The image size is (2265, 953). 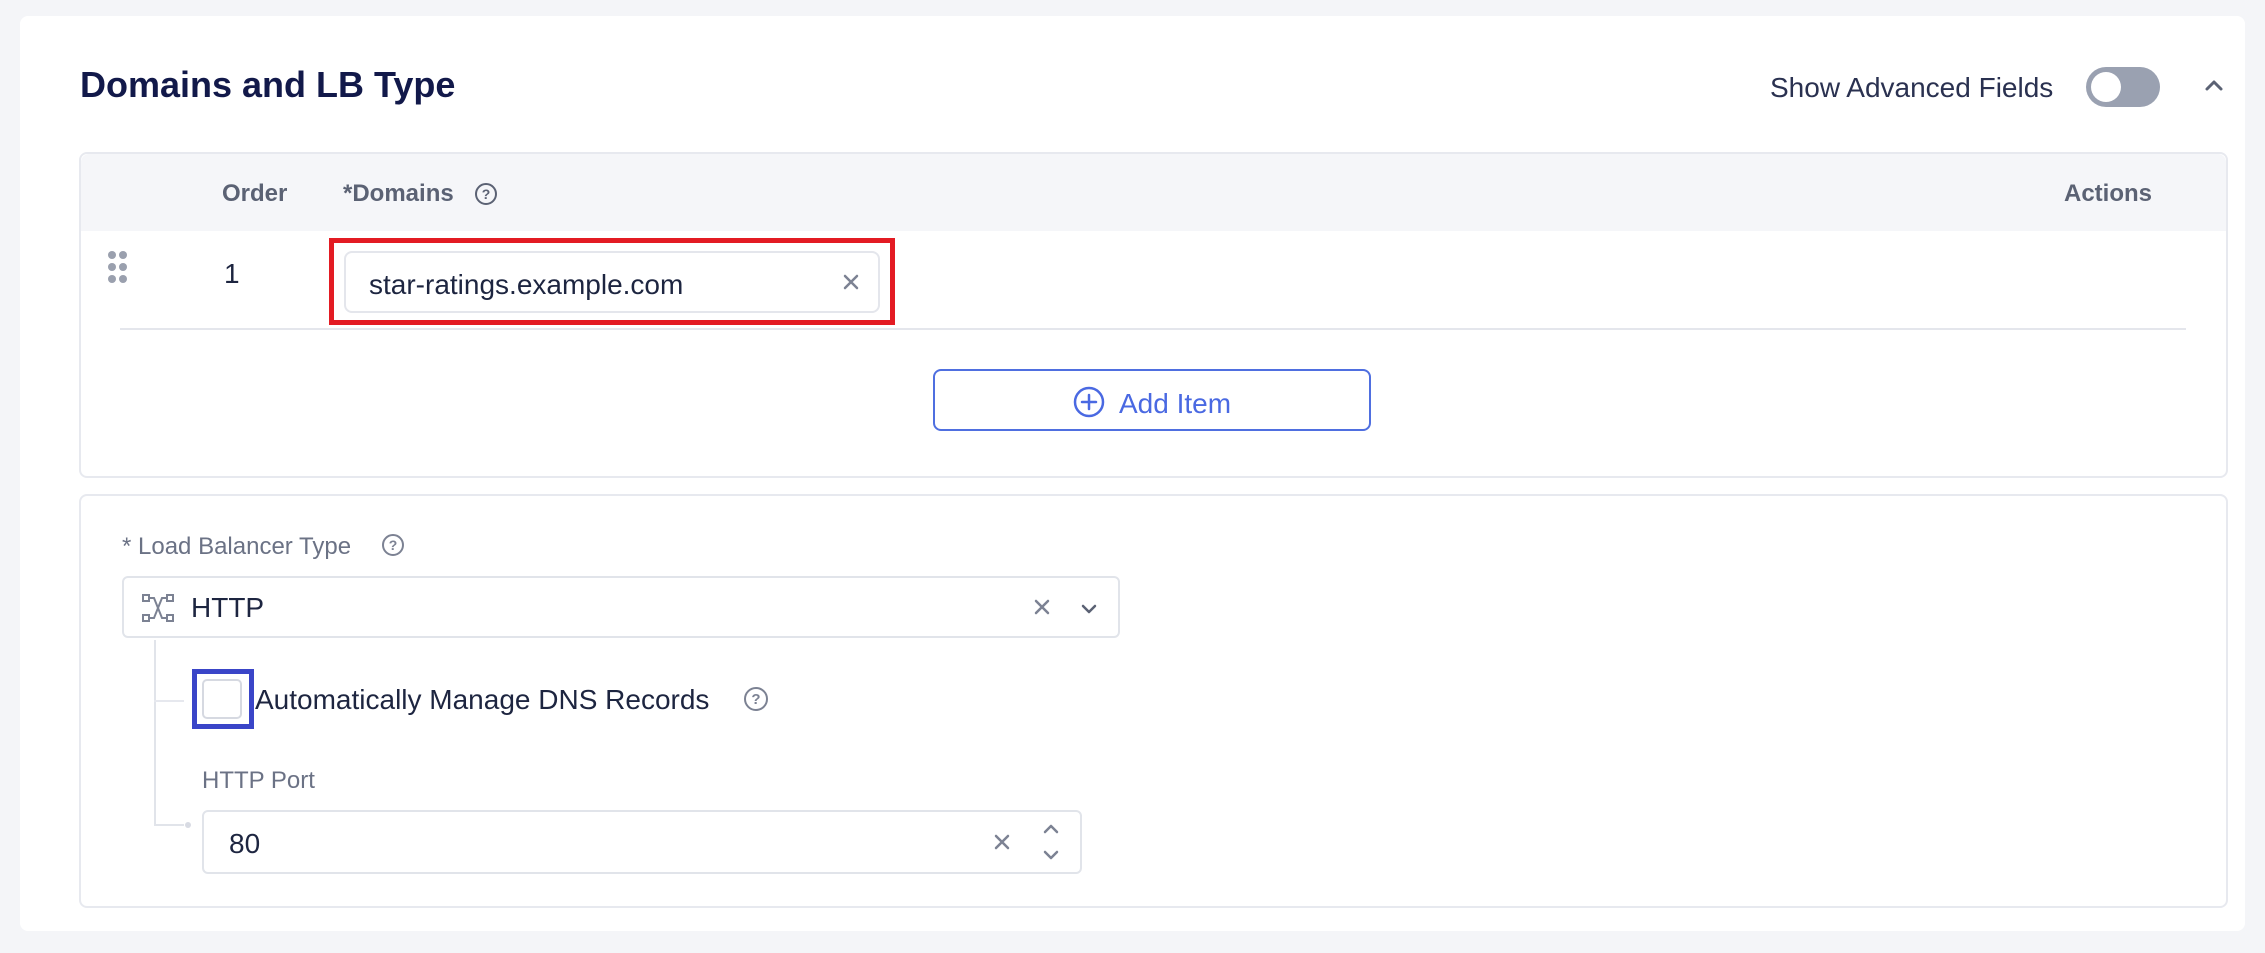 I want to click on show-advanced-fields-label: Show Advanced Fields, so click(x=1912, y=87).